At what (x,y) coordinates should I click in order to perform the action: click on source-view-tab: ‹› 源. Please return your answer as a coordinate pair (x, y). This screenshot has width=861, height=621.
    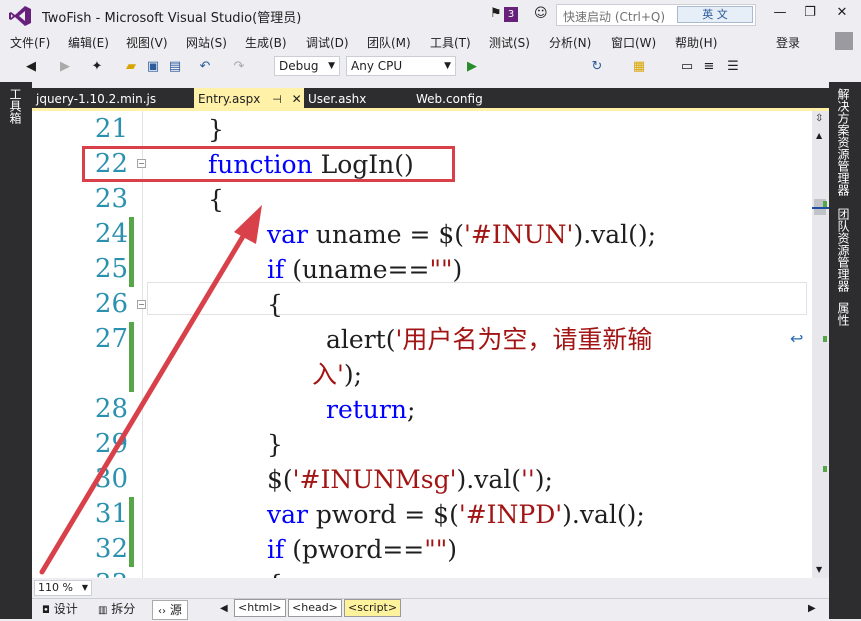
    Looking at the image, I should click on (170, 610).